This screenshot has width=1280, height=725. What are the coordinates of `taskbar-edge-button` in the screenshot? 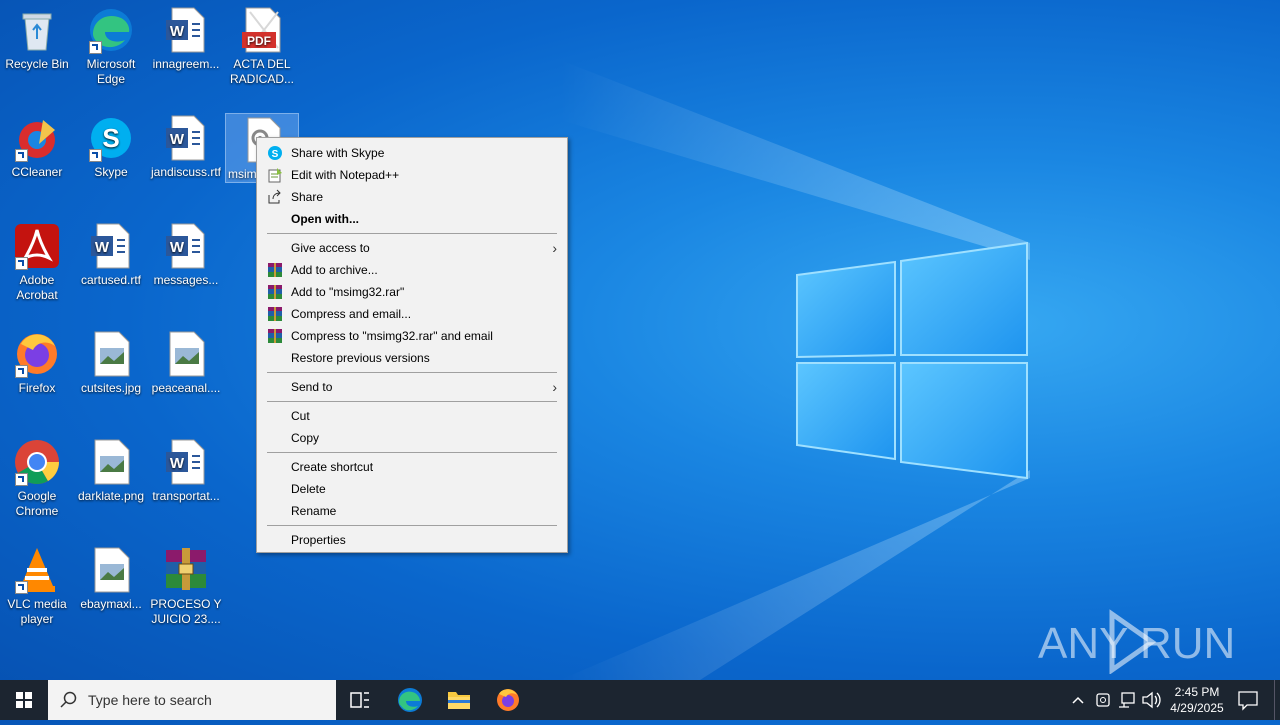 It's located at (410, 700).